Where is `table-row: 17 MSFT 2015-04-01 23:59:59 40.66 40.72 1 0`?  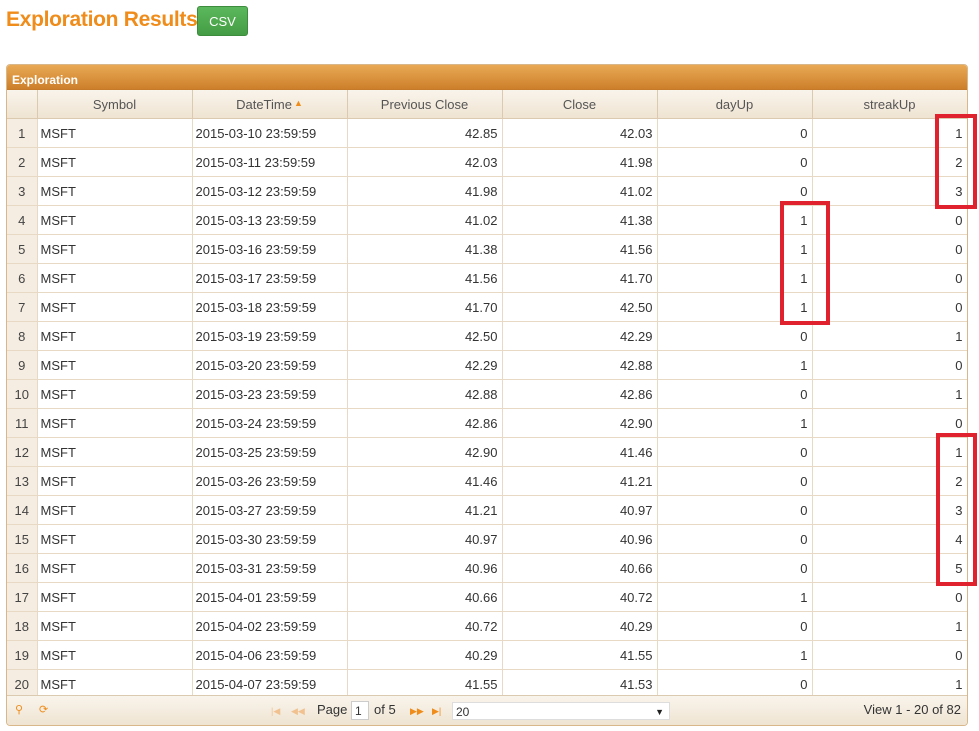
table-row: 17 MSFT 2015-04-01 23:59:59 40.66 40.72 1 0 is located at coordinates (487, 597).